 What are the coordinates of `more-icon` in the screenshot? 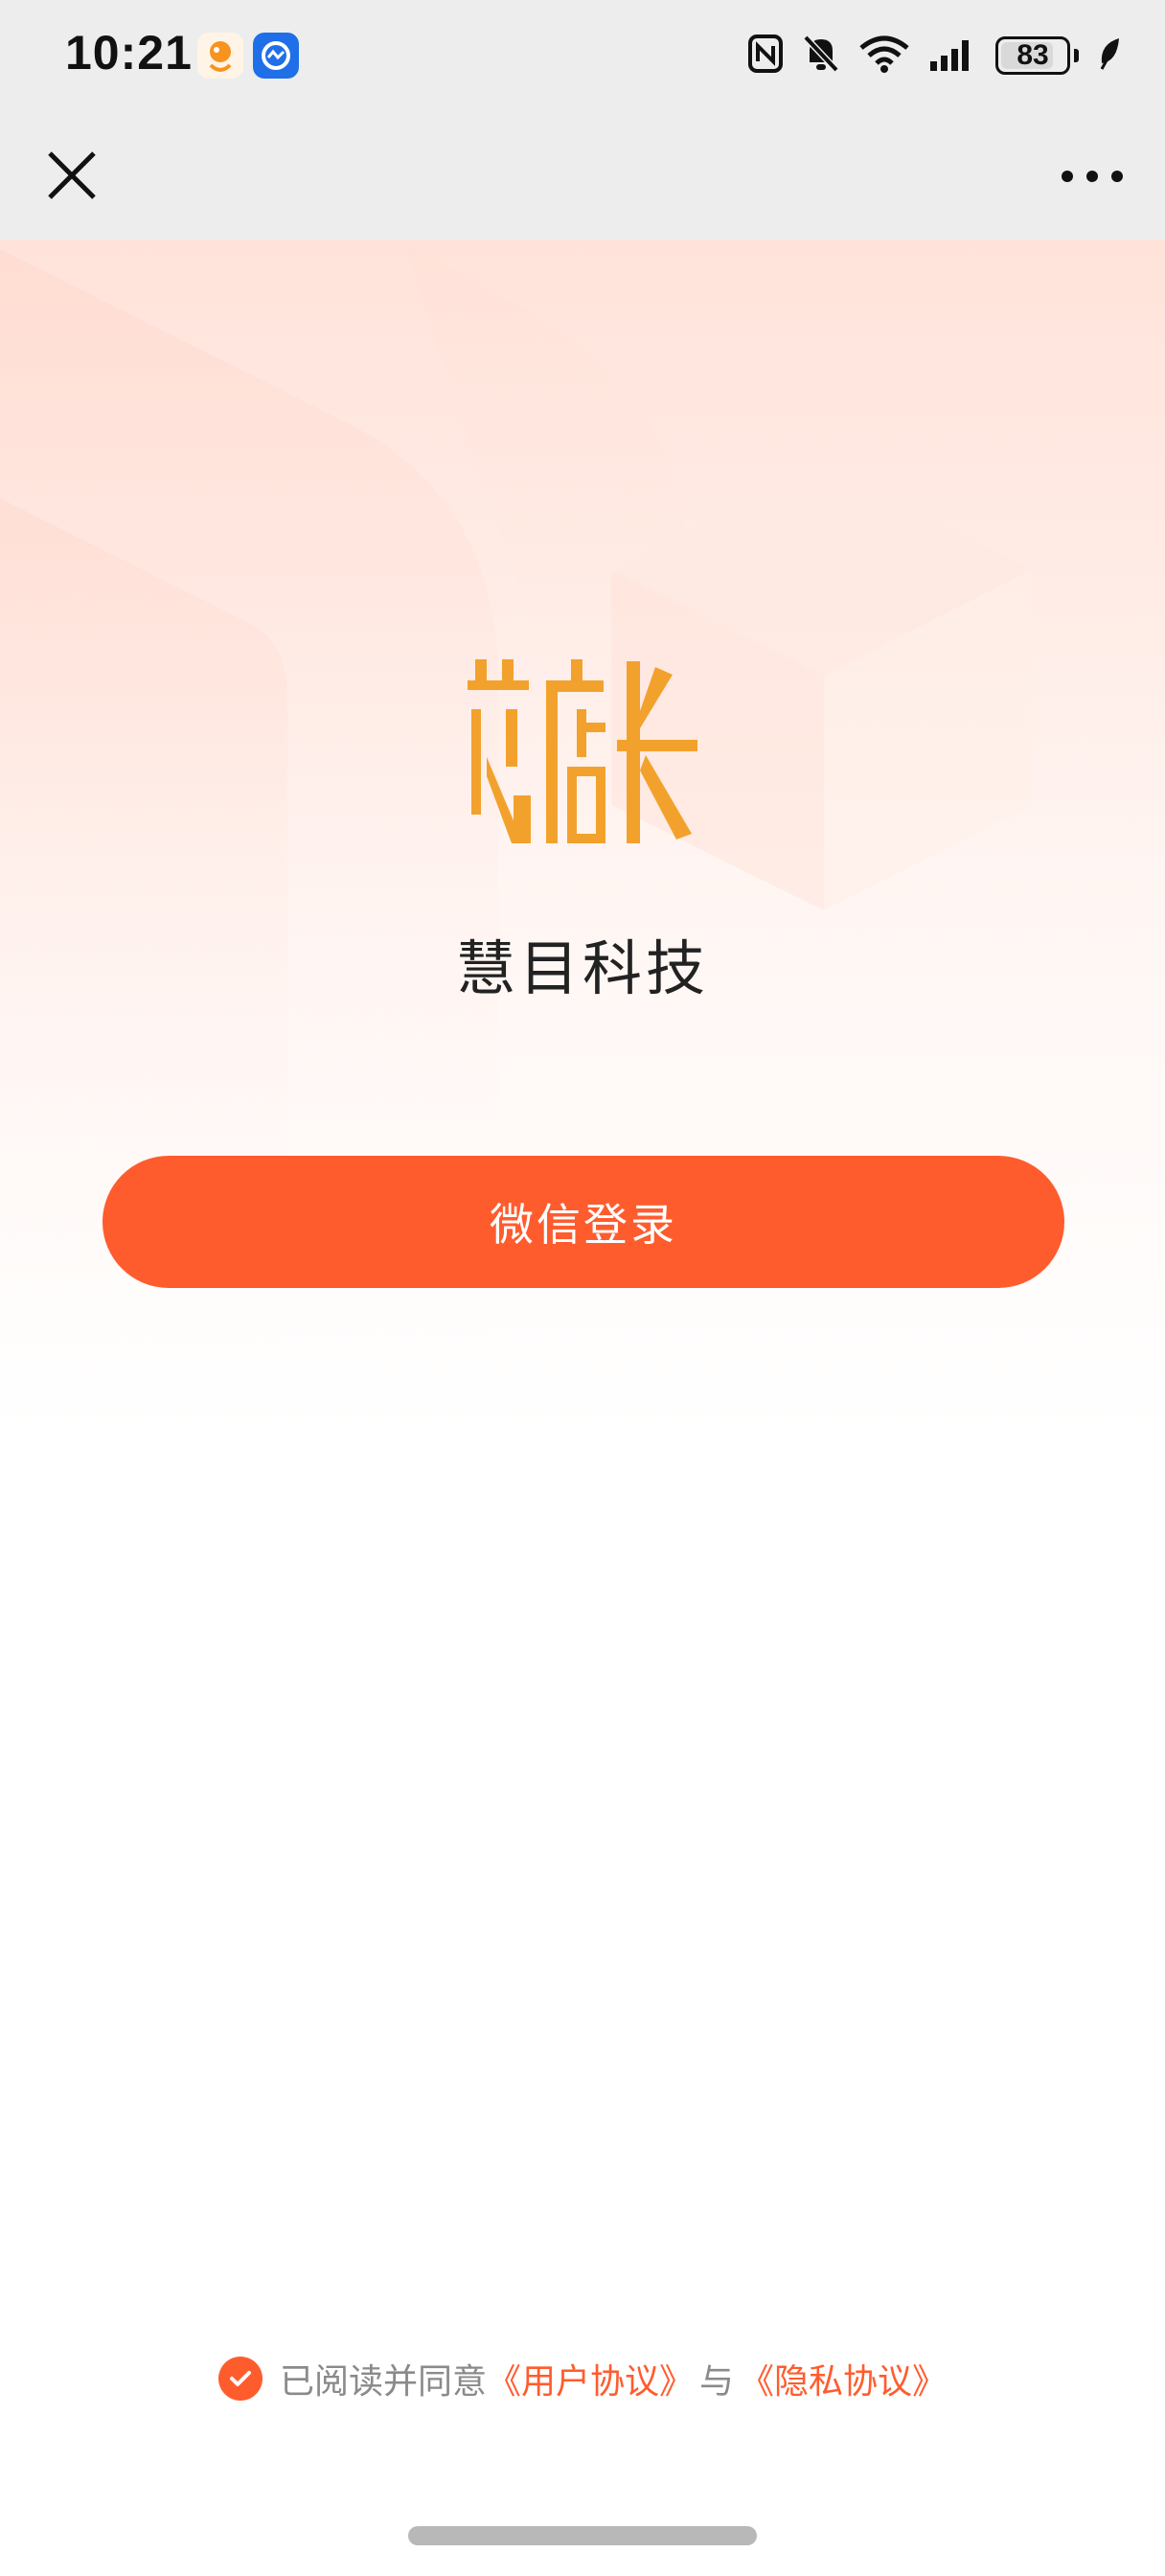 It's located at (1092, 176).